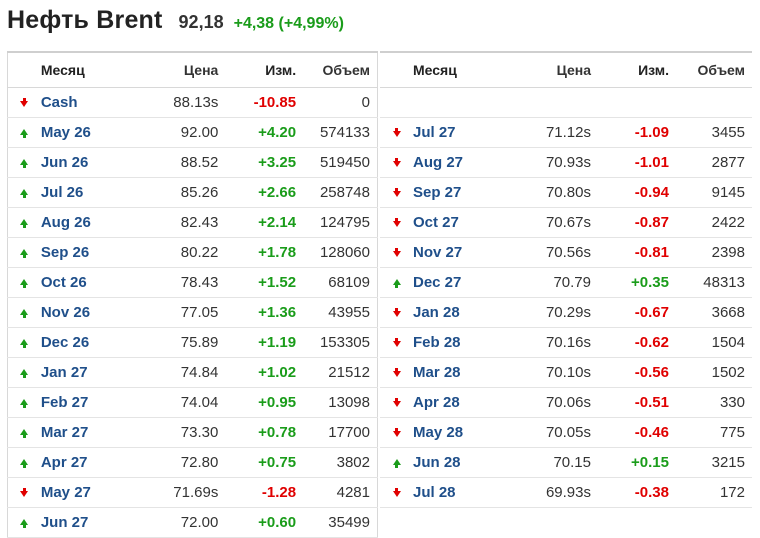 This screenshot has width=760, height=538. Describe the element at coordinates (337, 282) in the screenshot. I see `volume-cell: 68109` at that location.